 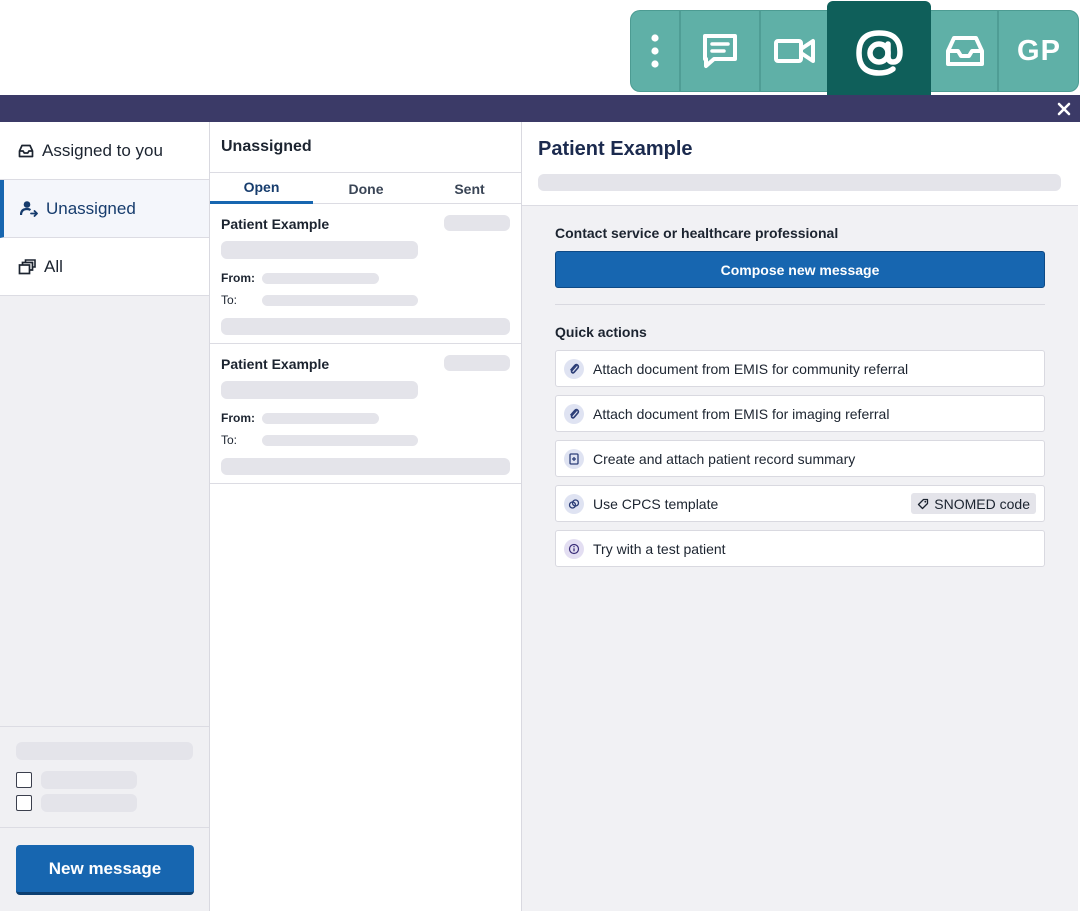 I want to click on detail-header: Patient Example, so click(x=800, y=164).